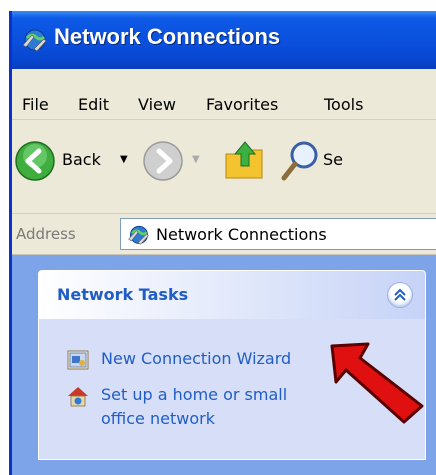 The image size is (436, 475). I want to click on back-dropdown-icon: ▼, so click(124, 159).